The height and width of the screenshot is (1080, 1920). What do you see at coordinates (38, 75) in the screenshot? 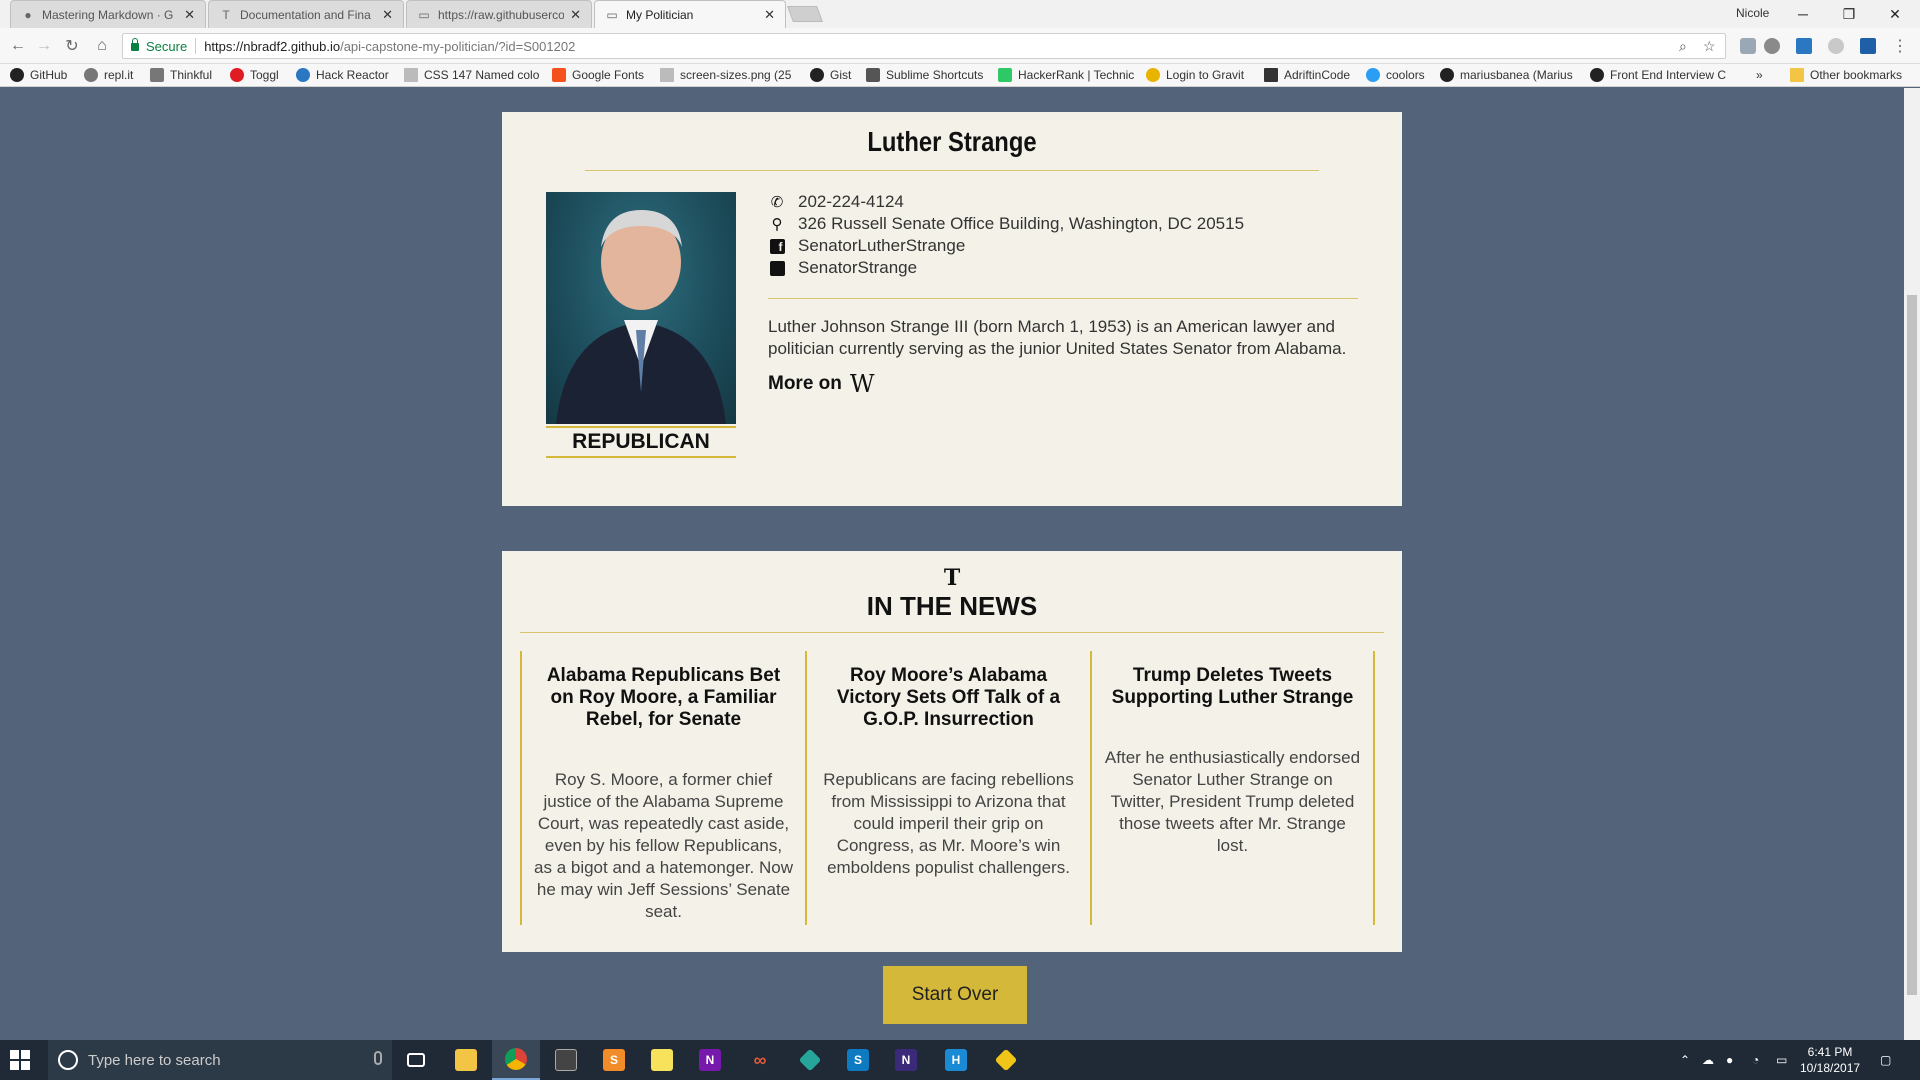
I see `bookmark-github: GitHub` at bounding box center [38, 75].